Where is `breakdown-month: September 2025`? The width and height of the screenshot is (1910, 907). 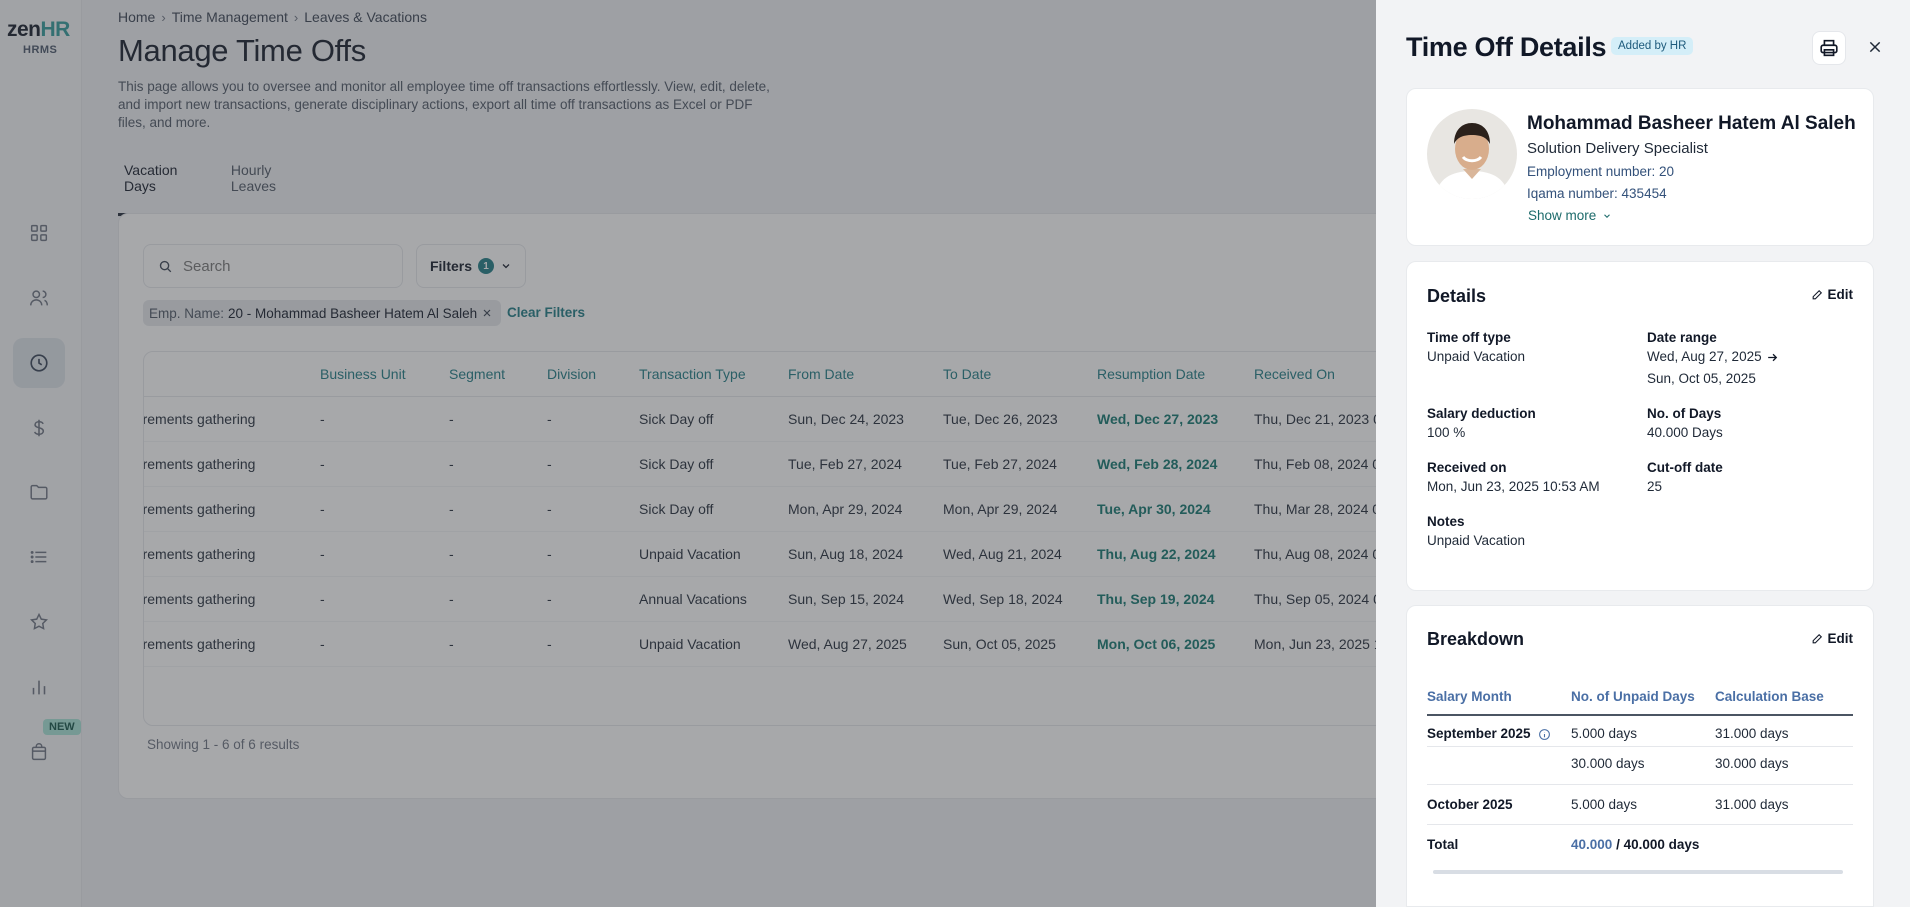
breakdown-month: September 2025 is located at coordinates (1489, 733).